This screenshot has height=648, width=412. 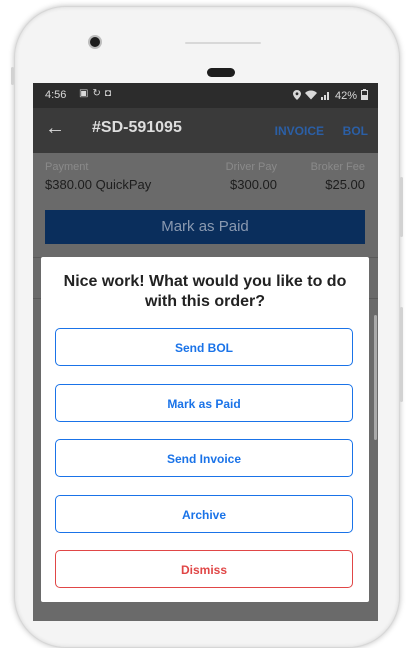 I want to click on driver-pay-value: $300.00, so click(x=253, y=184).